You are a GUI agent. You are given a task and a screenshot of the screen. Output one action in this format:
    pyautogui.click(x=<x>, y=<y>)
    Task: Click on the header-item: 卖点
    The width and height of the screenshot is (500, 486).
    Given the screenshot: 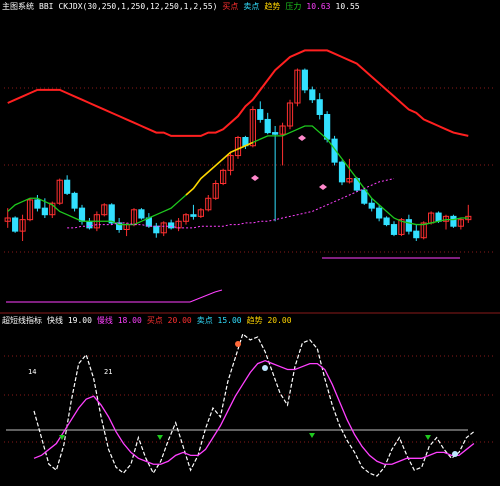 What is the action you would take?
    pyautogui.click(x=251, y=6)
    